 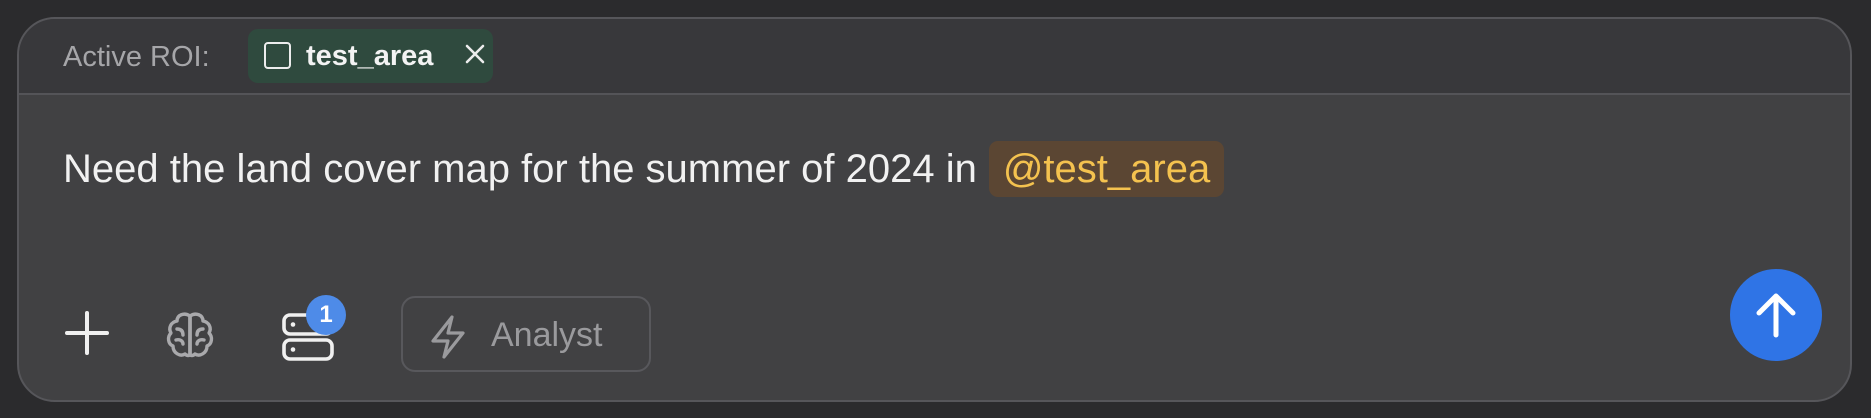 What do you see at coordinates (190, 335) in the screenshot?
I see `brain-icon` at bounding box center [190, 335].